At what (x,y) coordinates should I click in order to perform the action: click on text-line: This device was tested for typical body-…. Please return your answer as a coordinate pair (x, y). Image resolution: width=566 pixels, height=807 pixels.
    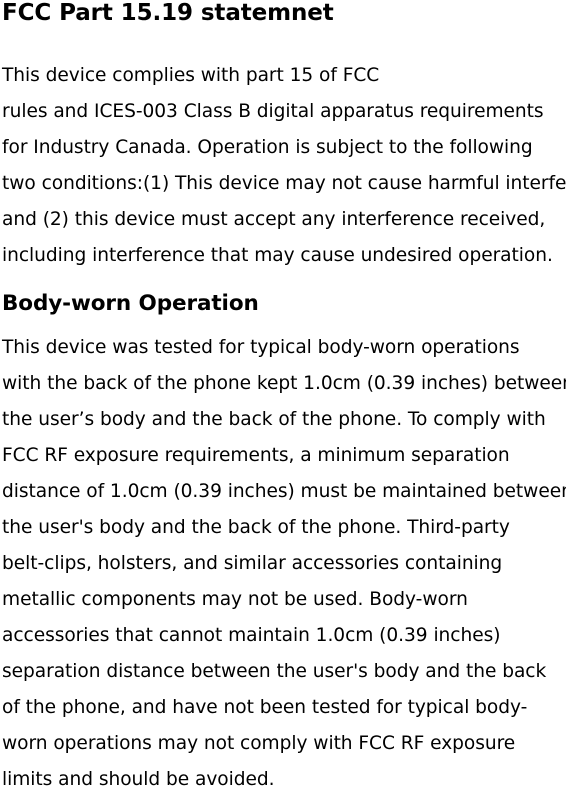
    Looking at the image, I should click on (261, 347).